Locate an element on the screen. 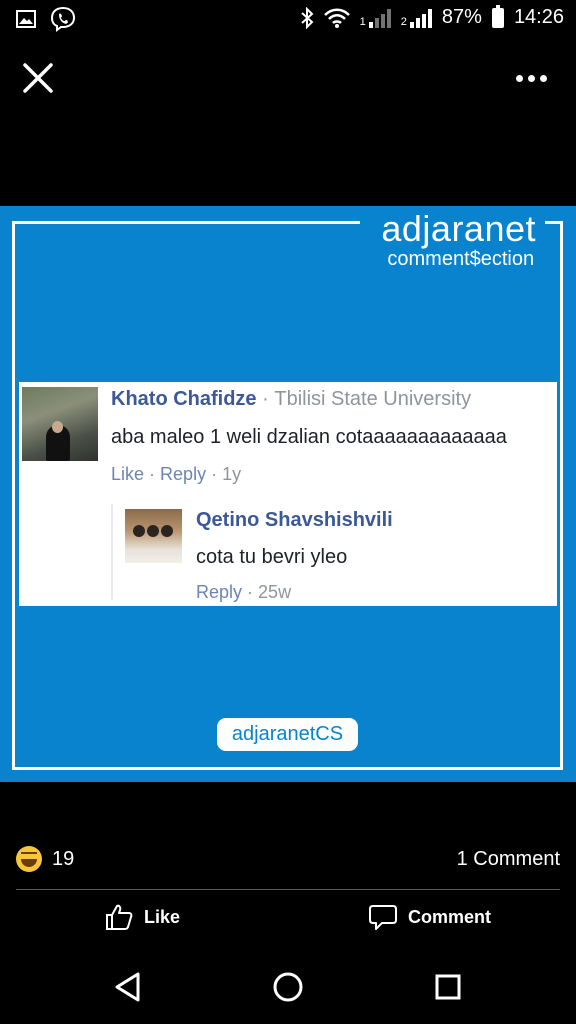  brand-logo: adjaranet comment$ection is located at coordinates (458, 239).